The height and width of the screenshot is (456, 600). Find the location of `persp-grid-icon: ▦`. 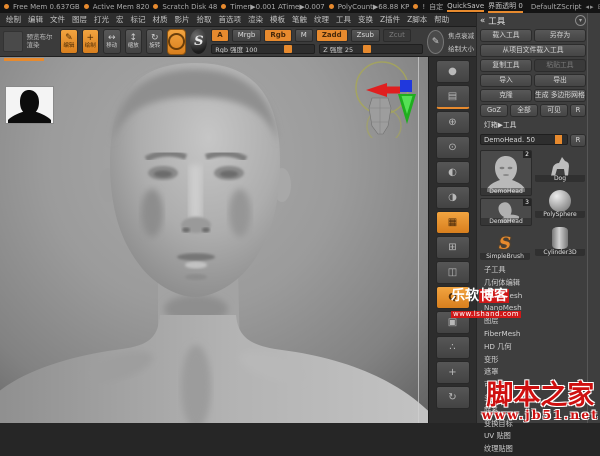

persp-grid-icon: ▦ is located at coordinates (453, 222).